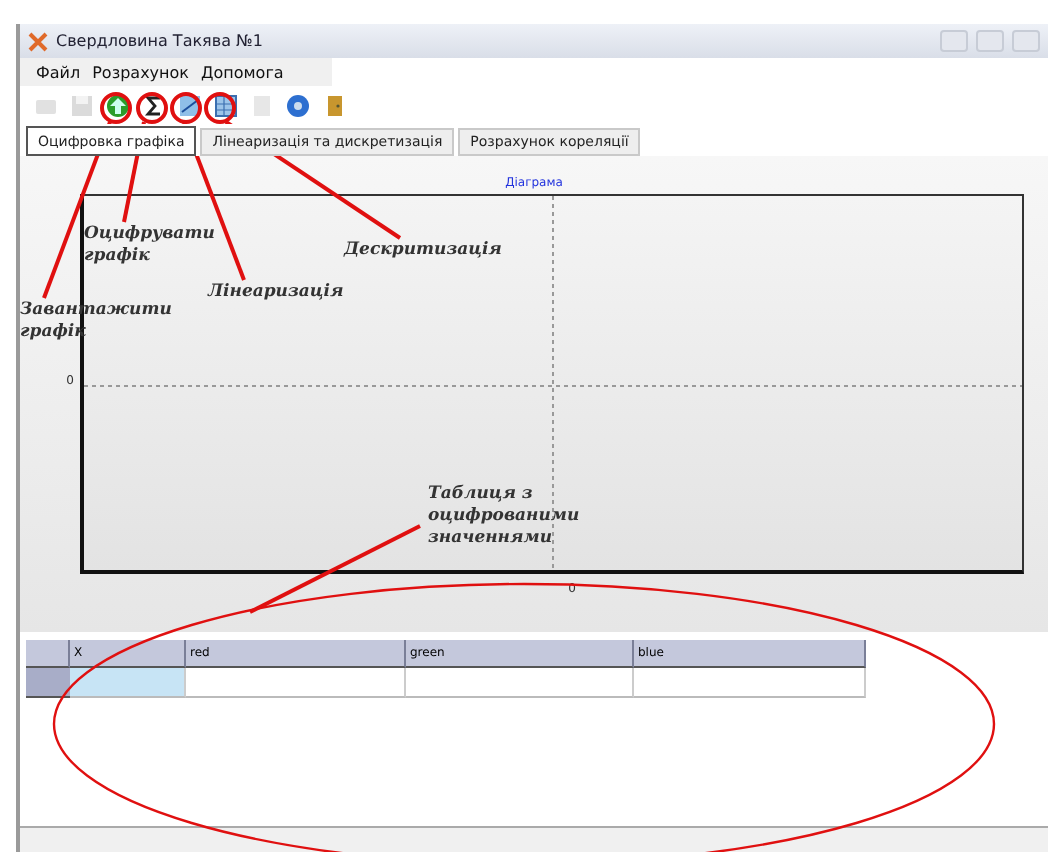  What do you see at coordinates (38, 41) in the screenshot?
I see `app-icon` at bounding box center [38, 41].